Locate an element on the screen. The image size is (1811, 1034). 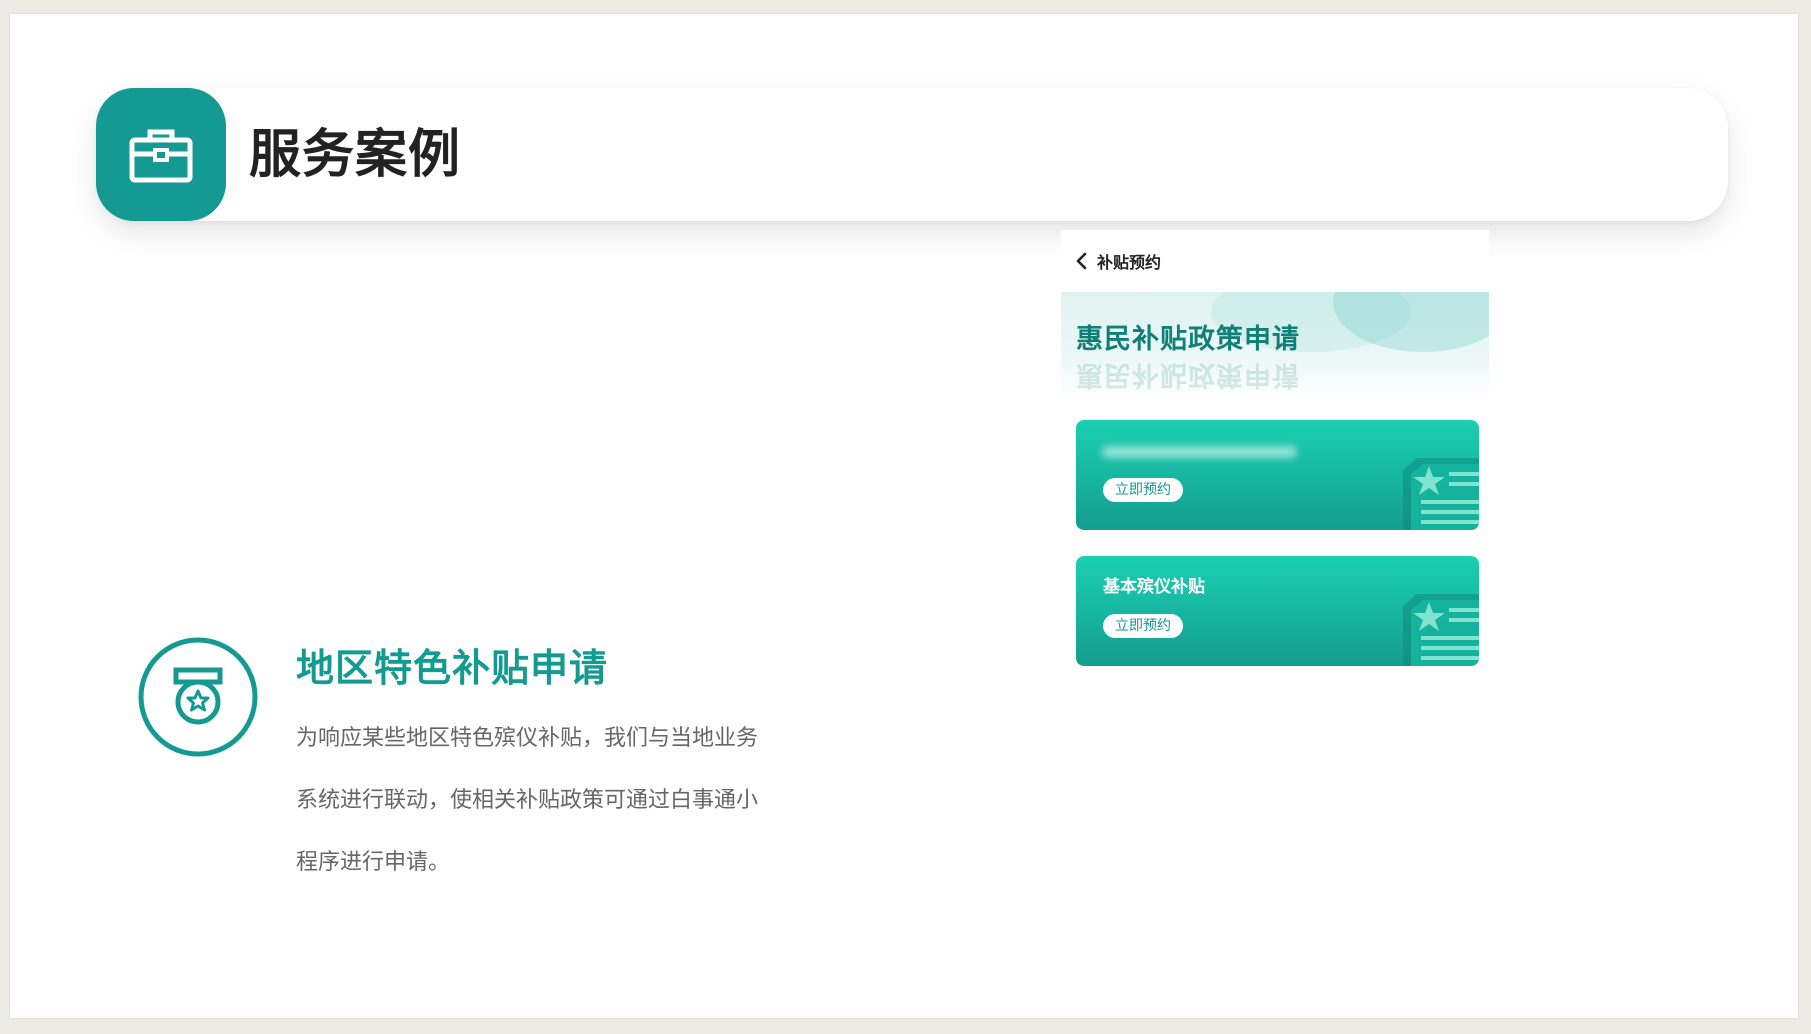
subsidy-card: 立即预约 is located at coordinates (1277, 475).